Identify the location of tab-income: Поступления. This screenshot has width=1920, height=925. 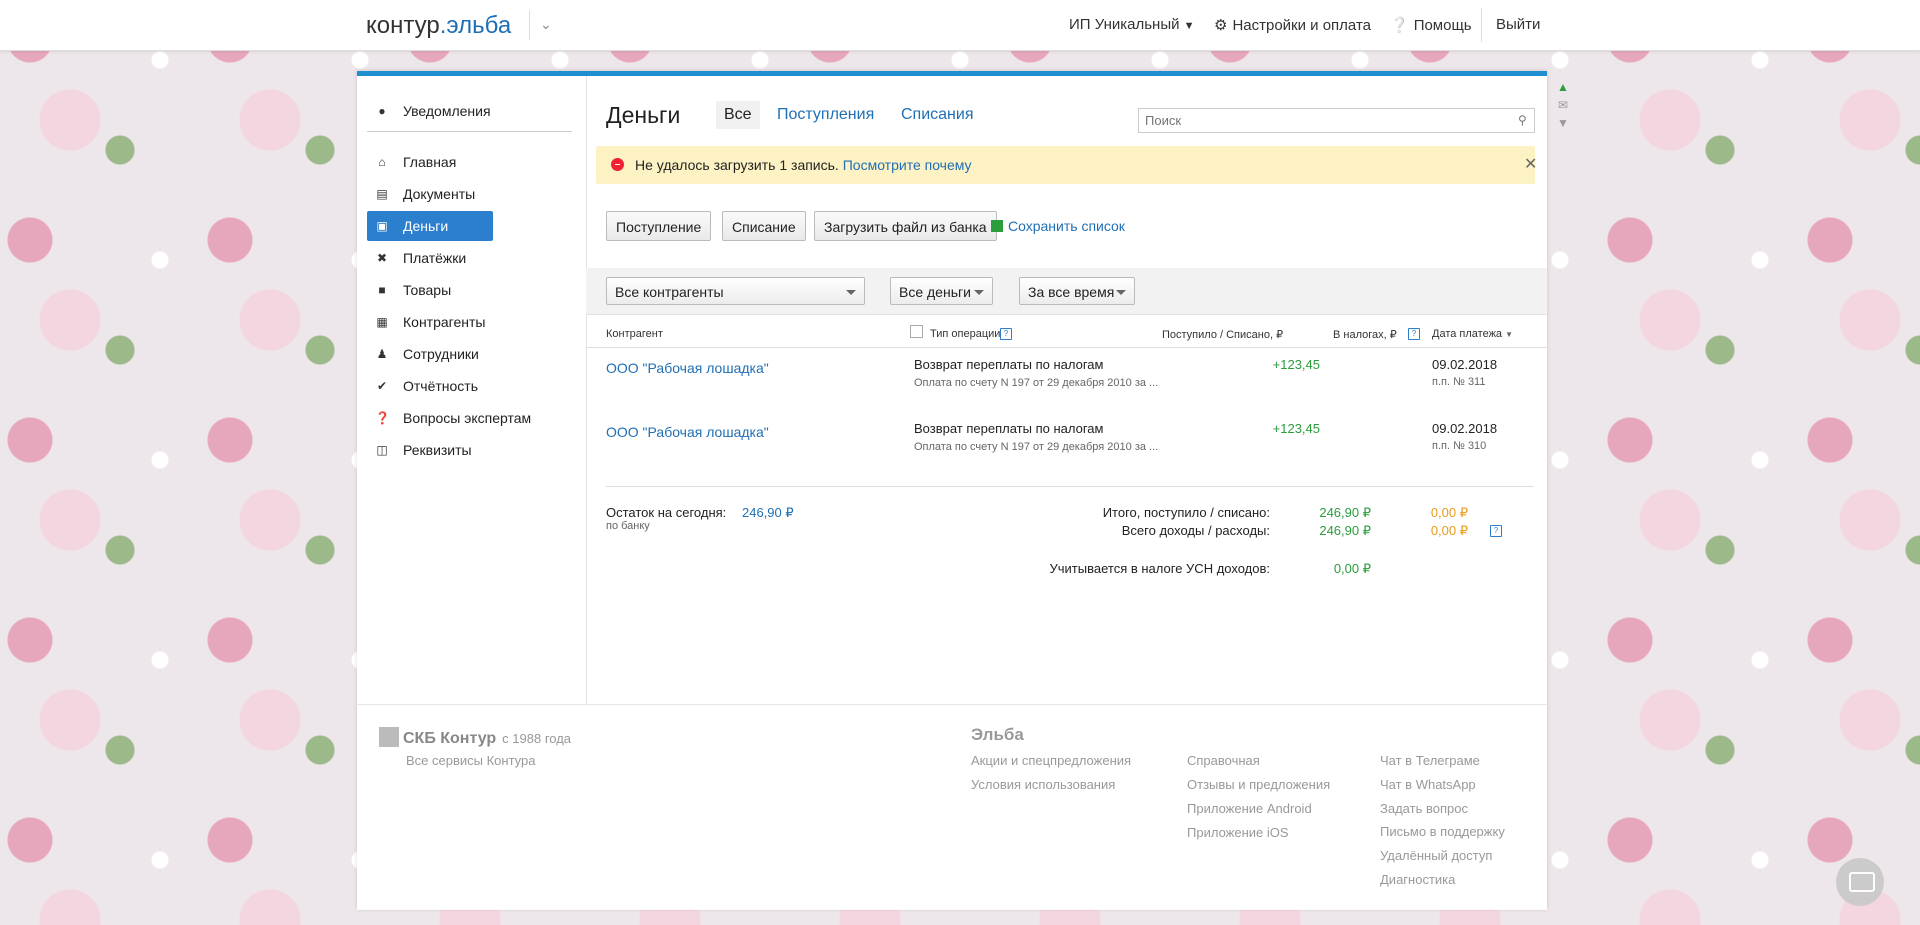
(825, 115).